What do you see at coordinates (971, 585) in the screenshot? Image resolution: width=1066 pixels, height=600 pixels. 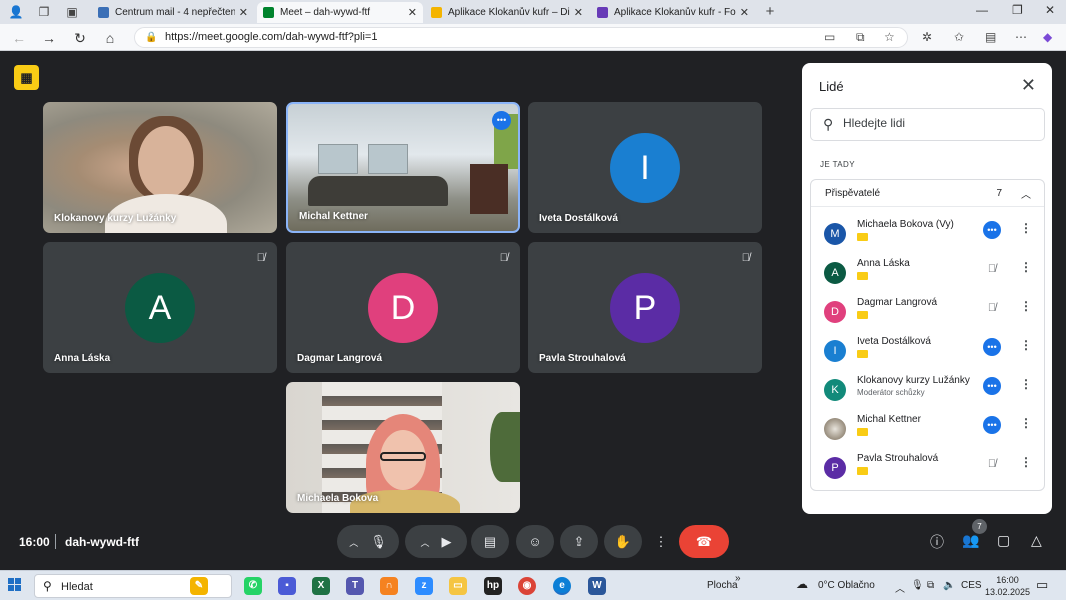 I see `language-indicator: CES` at bounding box center [971, 585].